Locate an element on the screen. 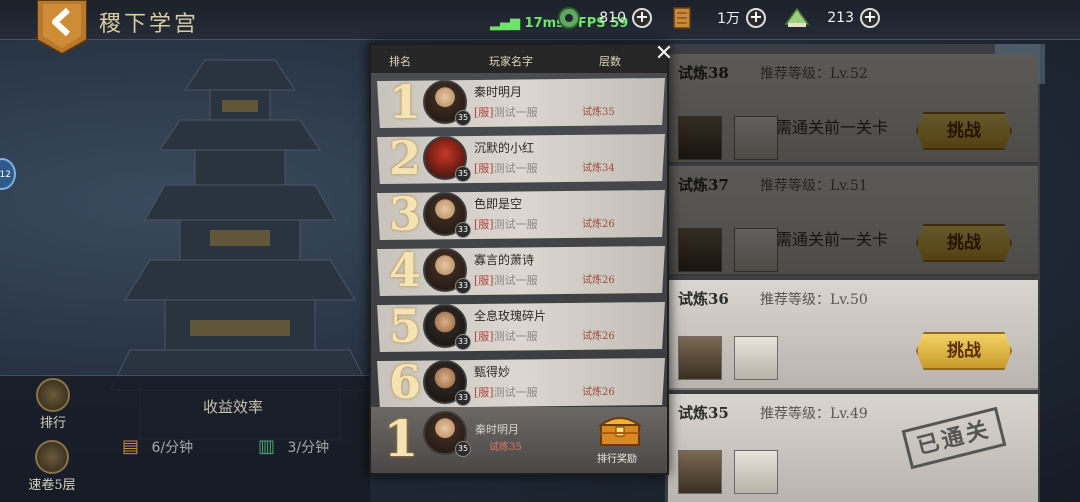 The image size is (1080, 502). book-icon: ▥ is located at coordinates (267, 446).